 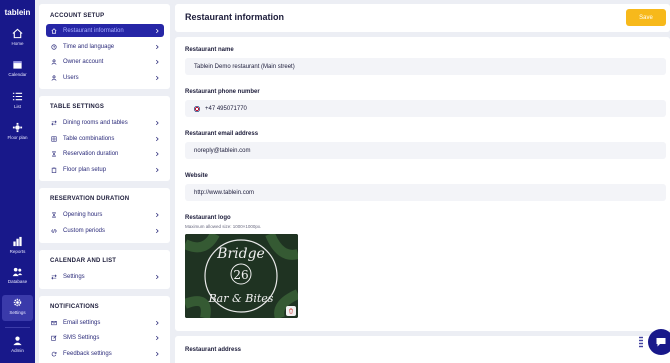 What do you see at coordinates (82, 322) in the screenshot?
I see `nav-item-label: Email settings` at bounding box center [82, 322].